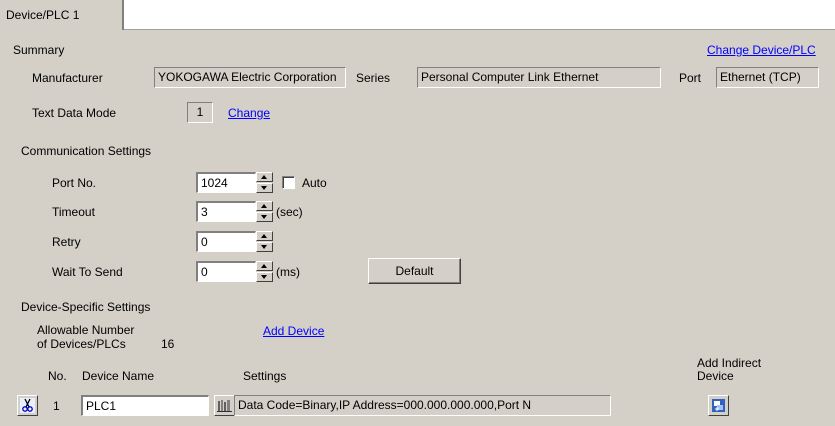 The width and height of the screenshot is (835, 426). What do you see at coordinates (249, 113) in the screenshot?
I see `change-link: Change` at bounding box center [249, 113].